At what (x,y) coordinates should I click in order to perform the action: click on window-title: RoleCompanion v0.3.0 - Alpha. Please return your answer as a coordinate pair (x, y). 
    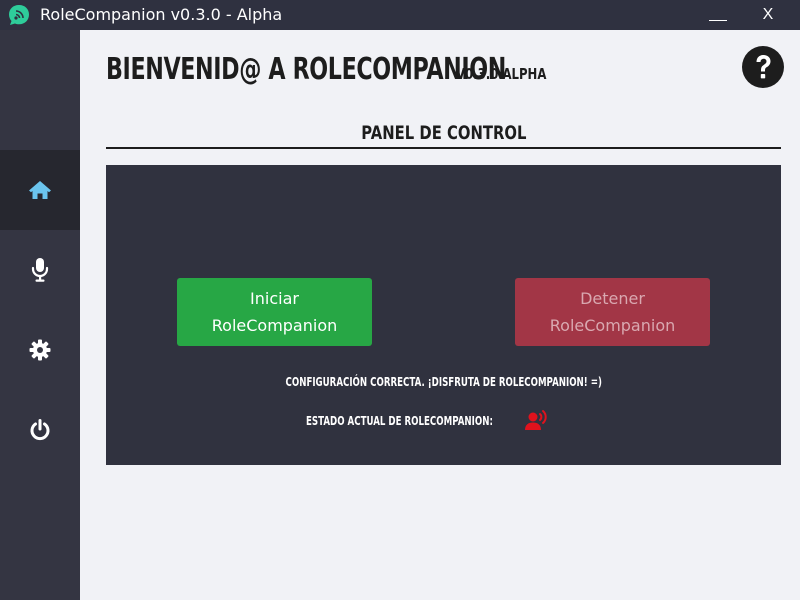
    Looking at the image, I should click on (161, 14).